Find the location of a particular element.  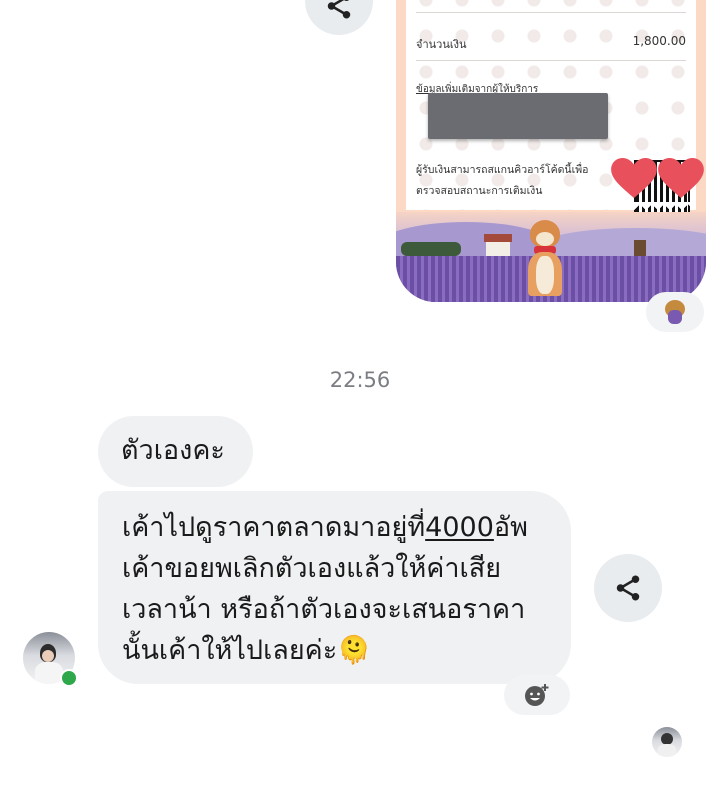

add-reaction-icon is located at coordinates (537, 695).